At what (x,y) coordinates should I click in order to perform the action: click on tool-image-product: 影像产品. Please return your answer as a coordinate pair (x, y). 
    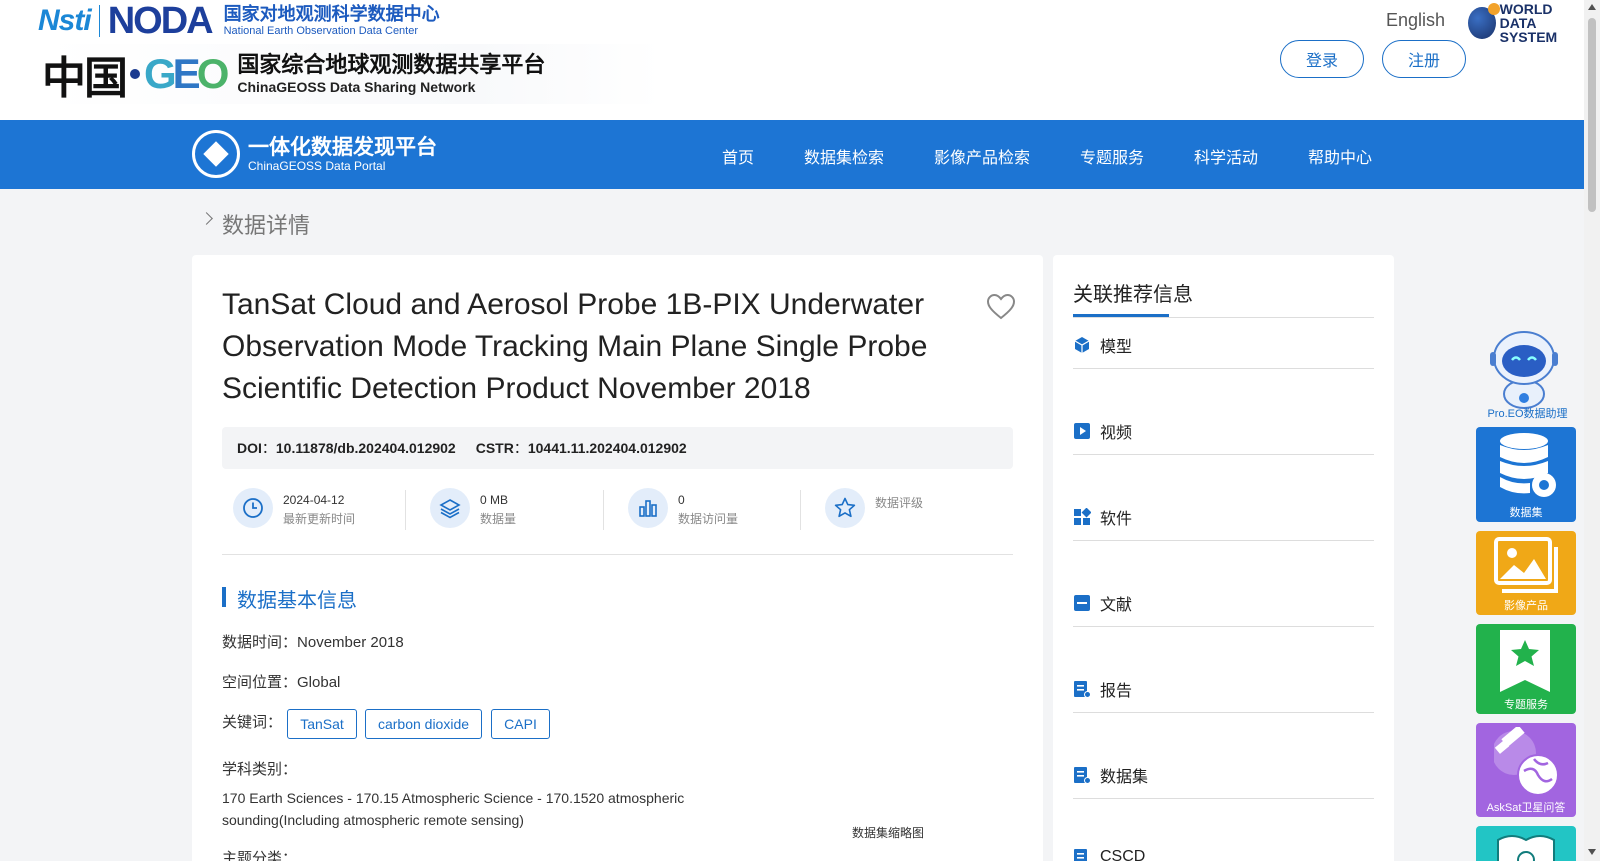
    Looking at the image, I should click on (1526, 573).